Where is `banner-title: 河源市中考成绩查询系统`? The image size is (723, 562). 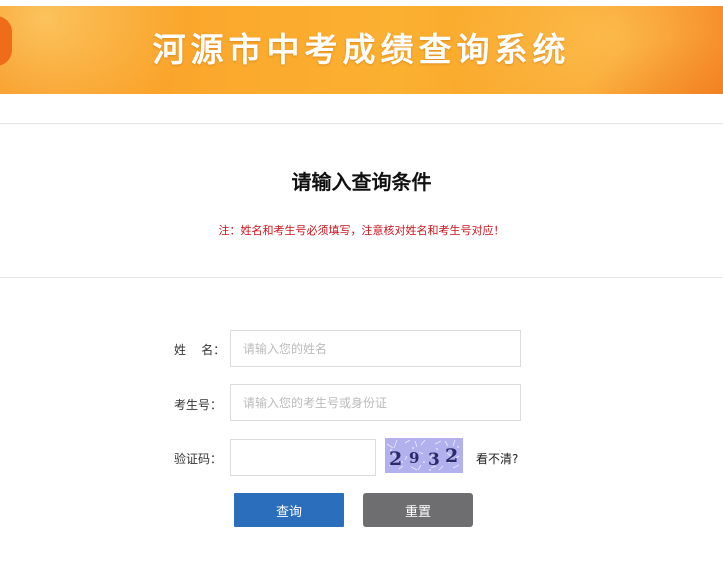
banner-title: 河源市中考成绩查询系统 is located at coordinates (361, 49).